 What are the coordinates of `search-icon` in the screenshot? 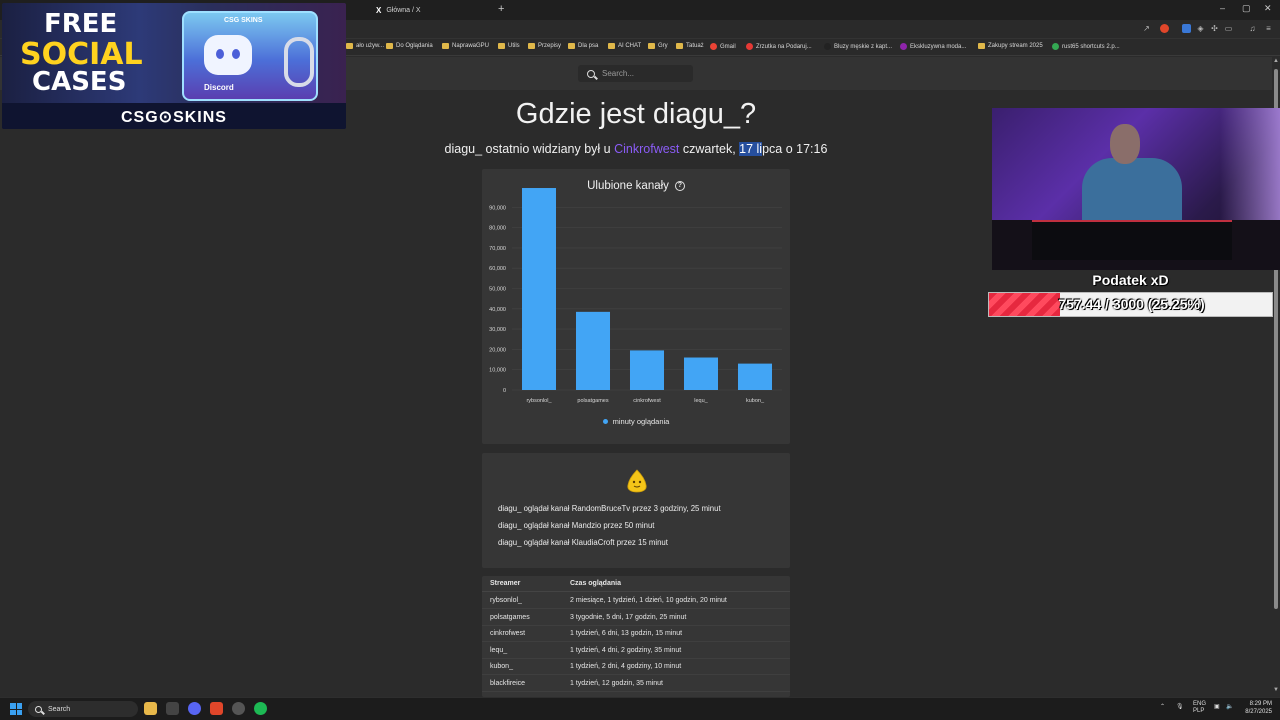 It's located at (38, 709).